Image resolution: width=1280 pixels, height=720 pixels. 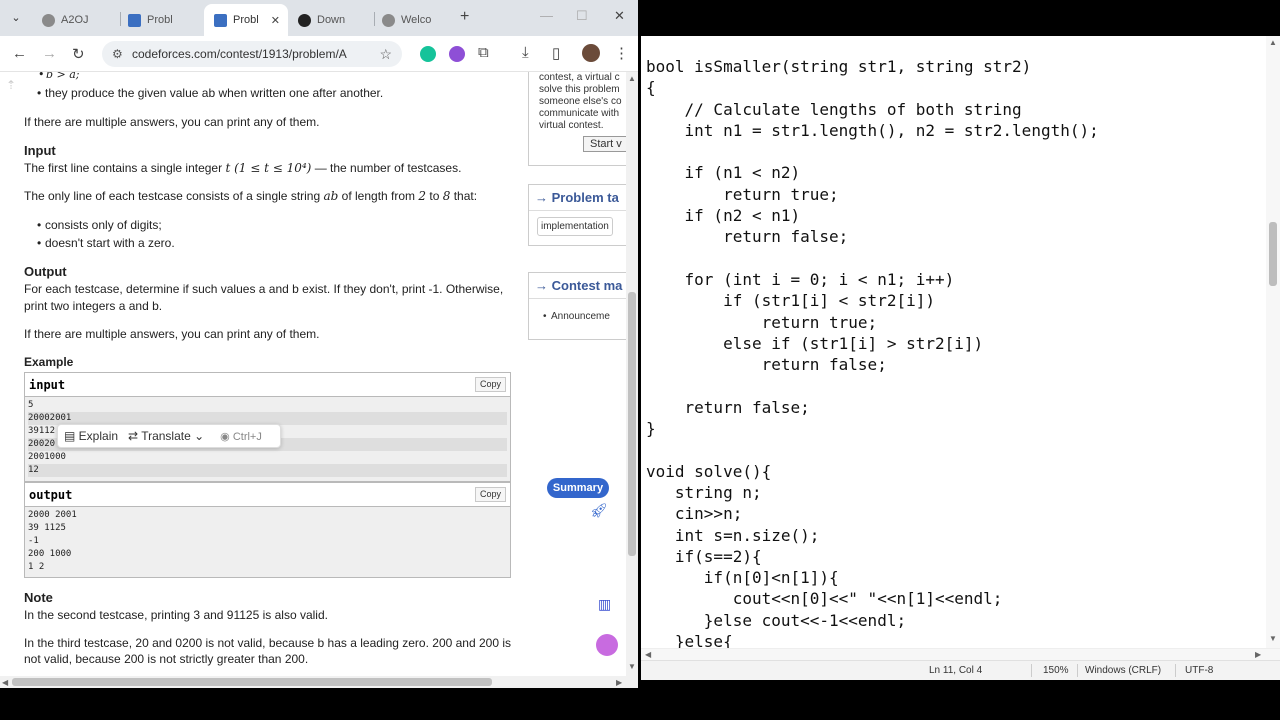 I want to click on input-line: 12, so click(x=267, y=470).